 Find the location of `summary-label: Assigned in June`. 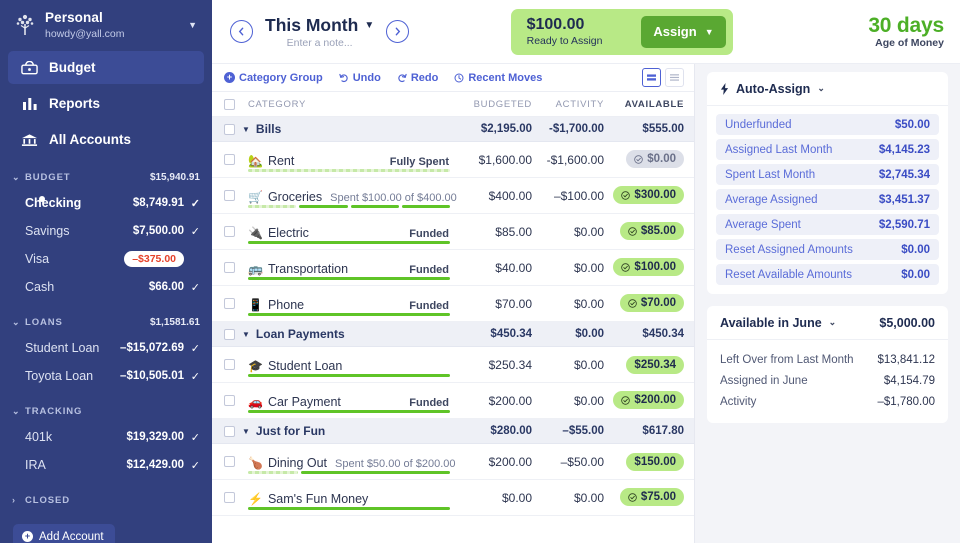

summary-label: Assigned in June is located at coordinates (764, 380).